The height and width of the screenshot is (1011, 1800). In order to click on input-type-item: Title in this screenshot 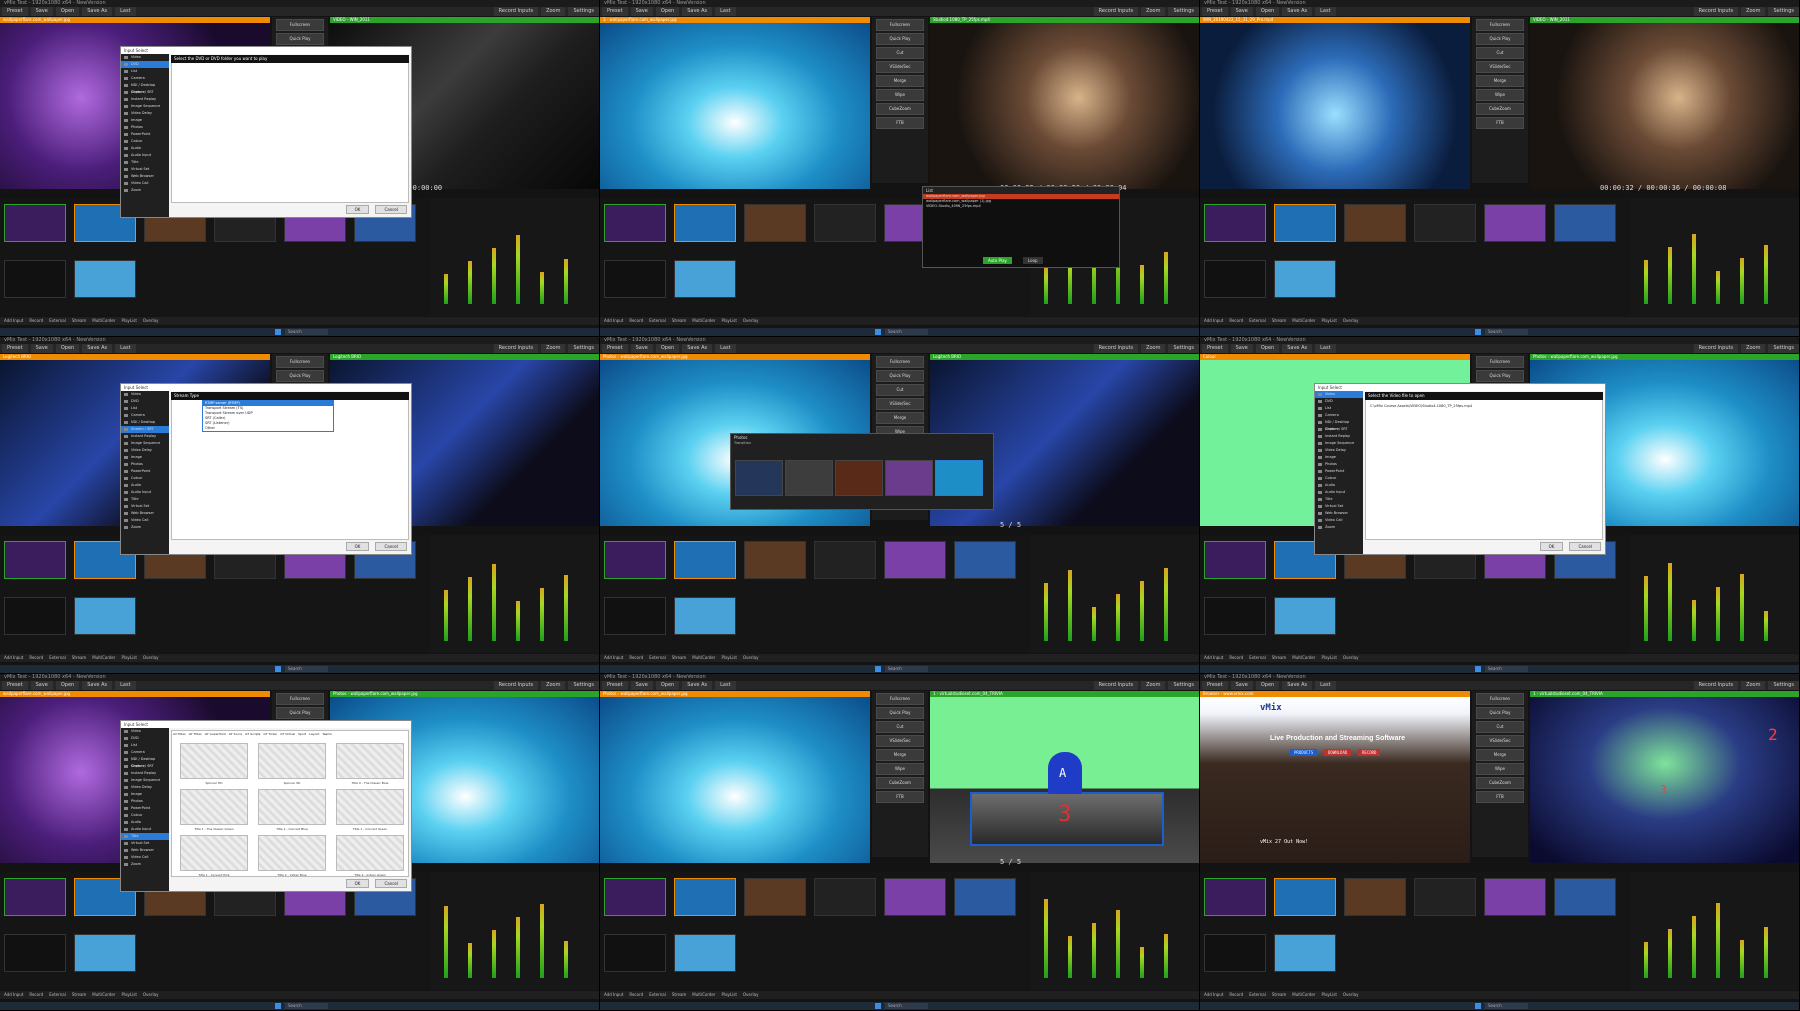, I will do `click(145, 162)`.